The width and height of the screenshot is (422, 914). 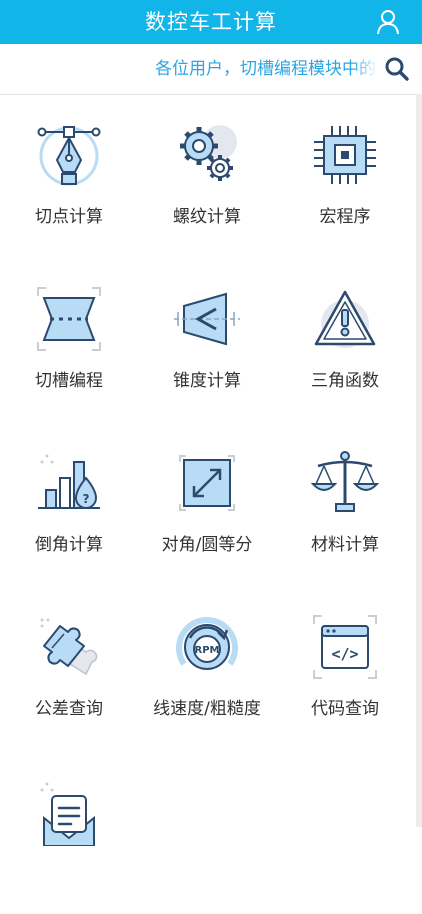 I want to click on grid-item-macro: 宏程序, so click(x=345, y=176).